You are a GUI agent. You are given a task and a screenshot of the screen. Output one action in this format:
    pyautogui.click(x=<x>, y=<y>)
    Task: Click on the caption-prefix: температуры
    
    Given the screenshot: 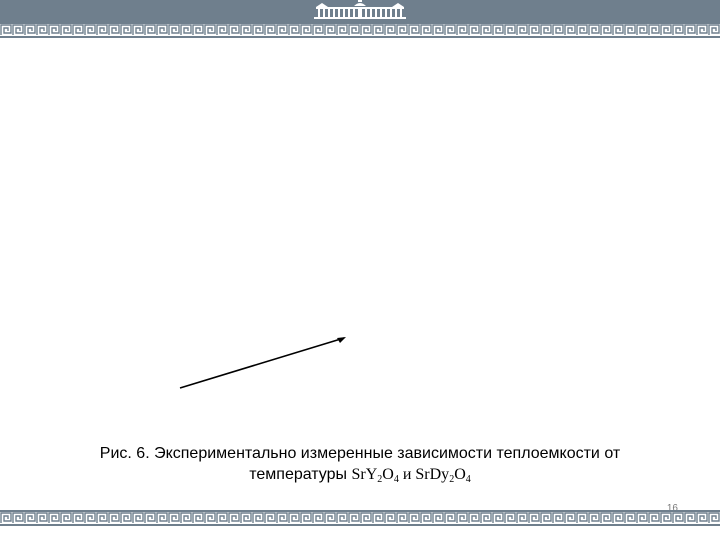 What is the action you would take?
    pyautogui.click(x=300, y=474)
    